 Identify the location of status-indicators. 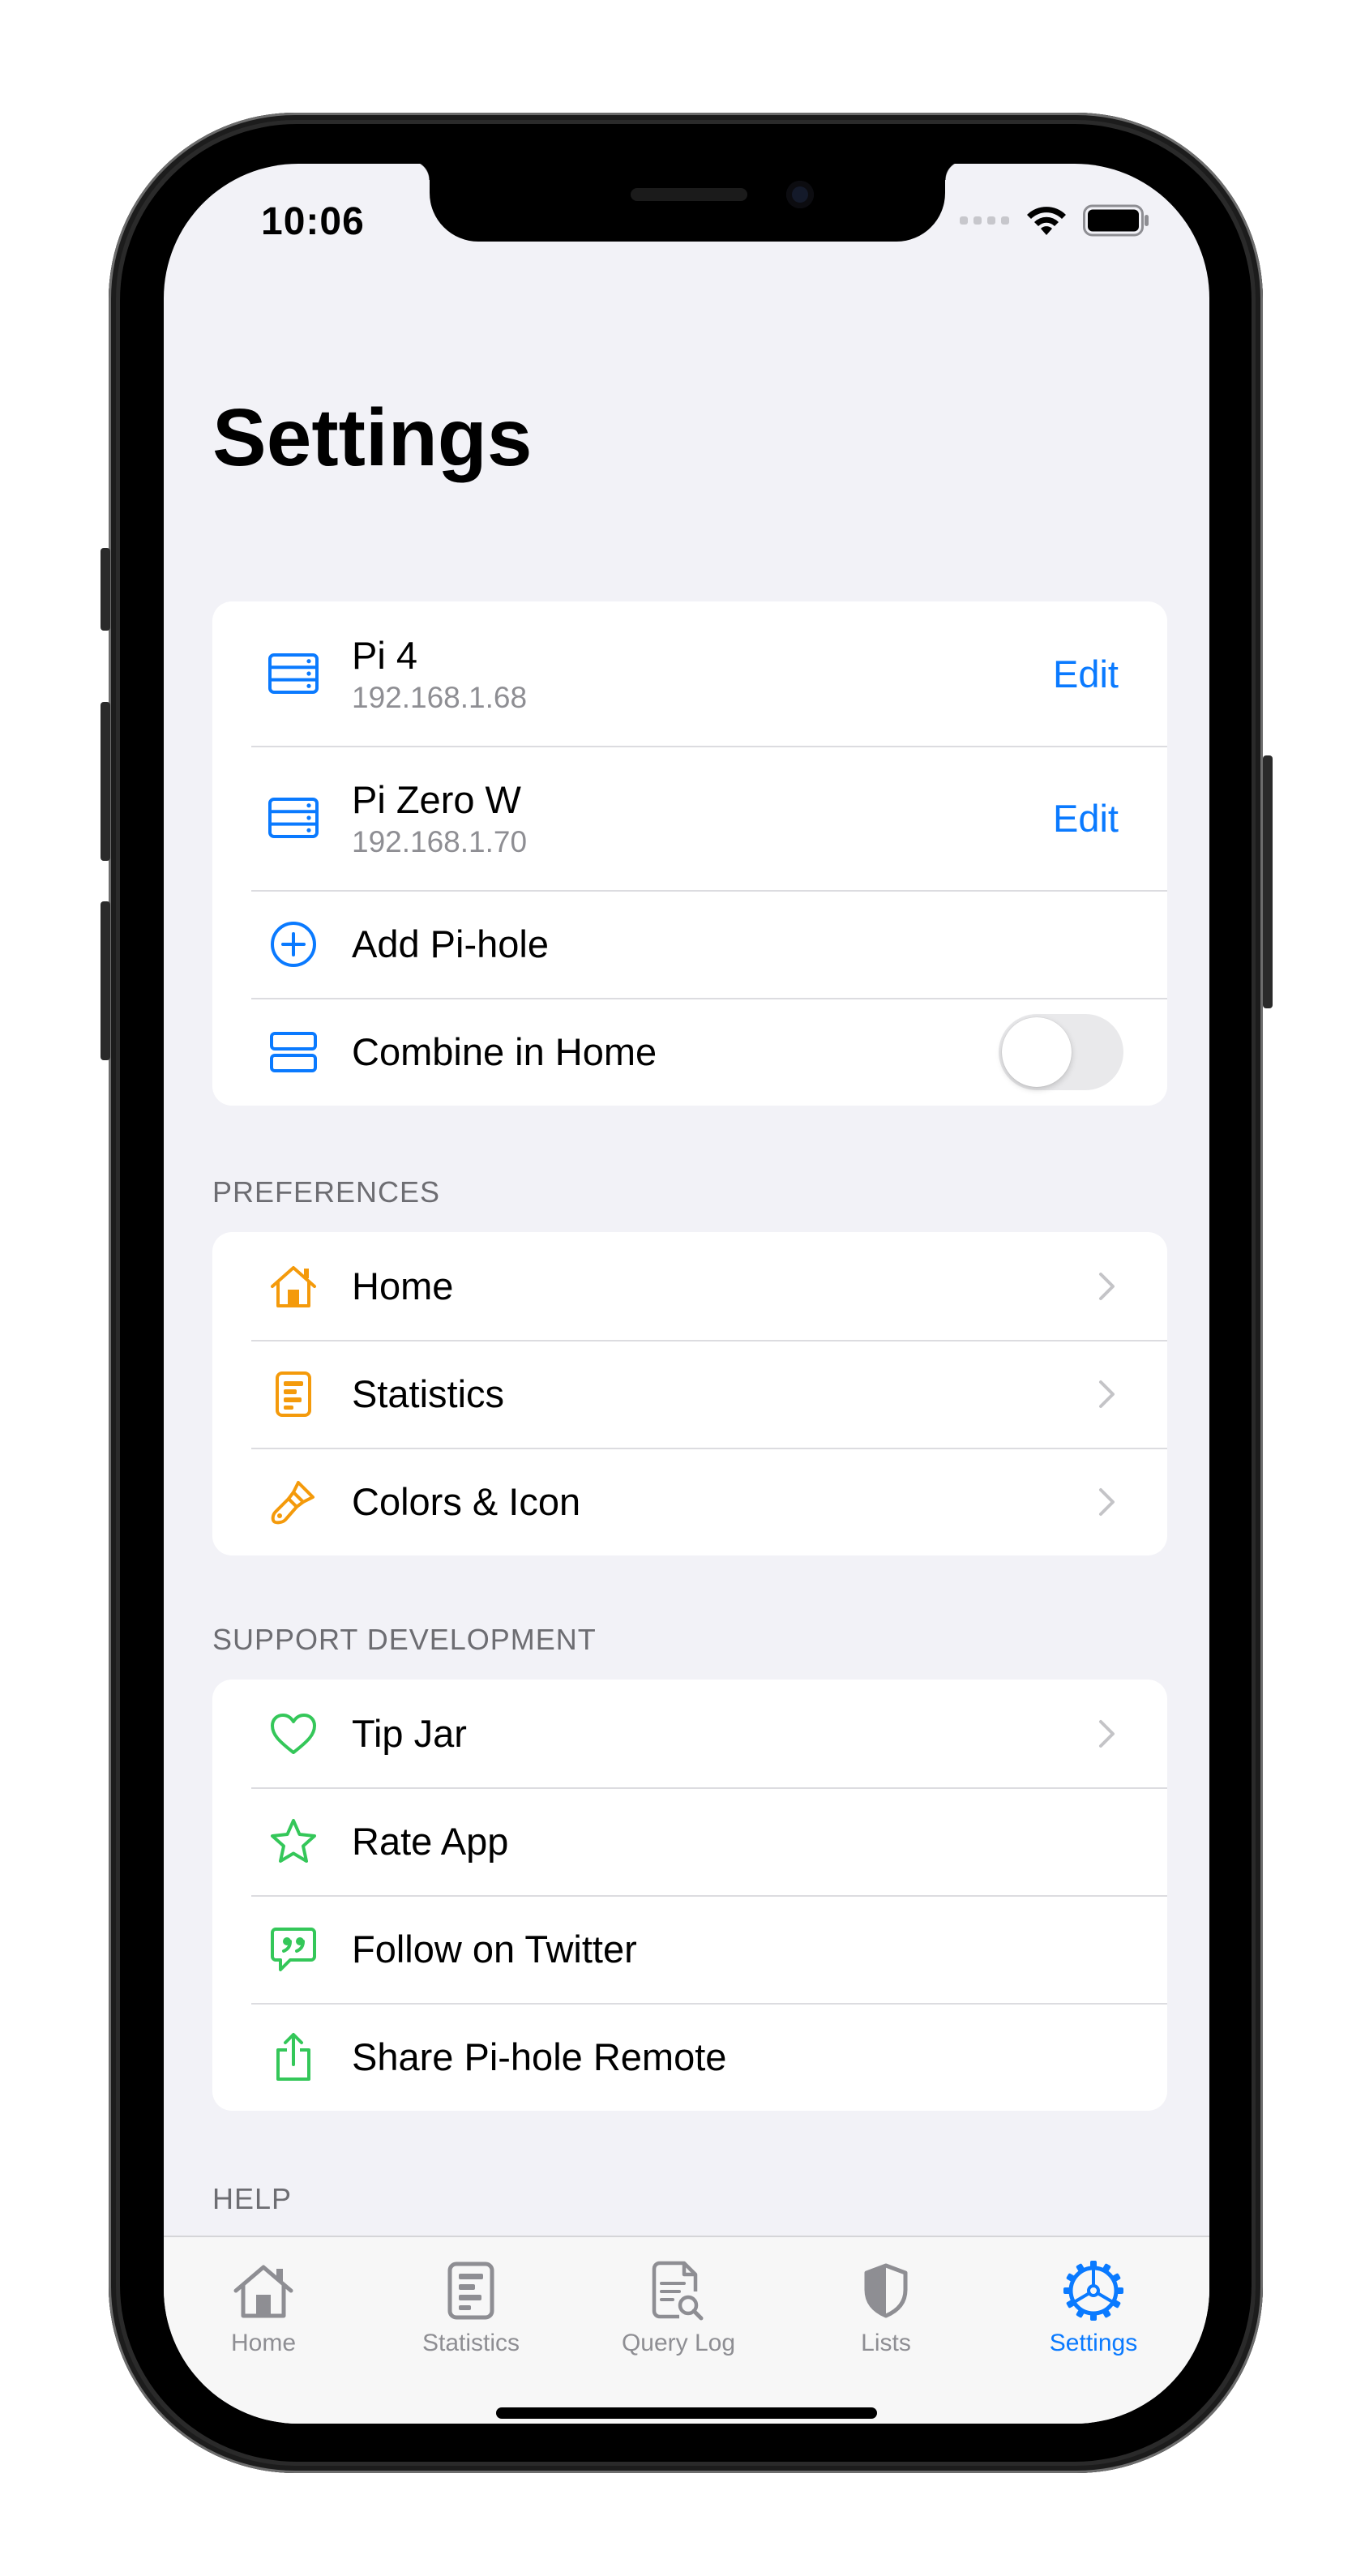
(1054, 220).